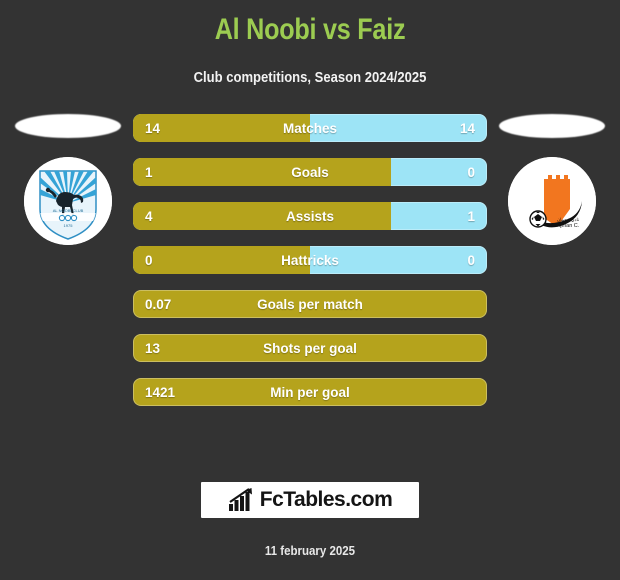 The height and width of the screenshot is (580, 620). I want to click on stat-label: Min per goal, so click(310, 392).